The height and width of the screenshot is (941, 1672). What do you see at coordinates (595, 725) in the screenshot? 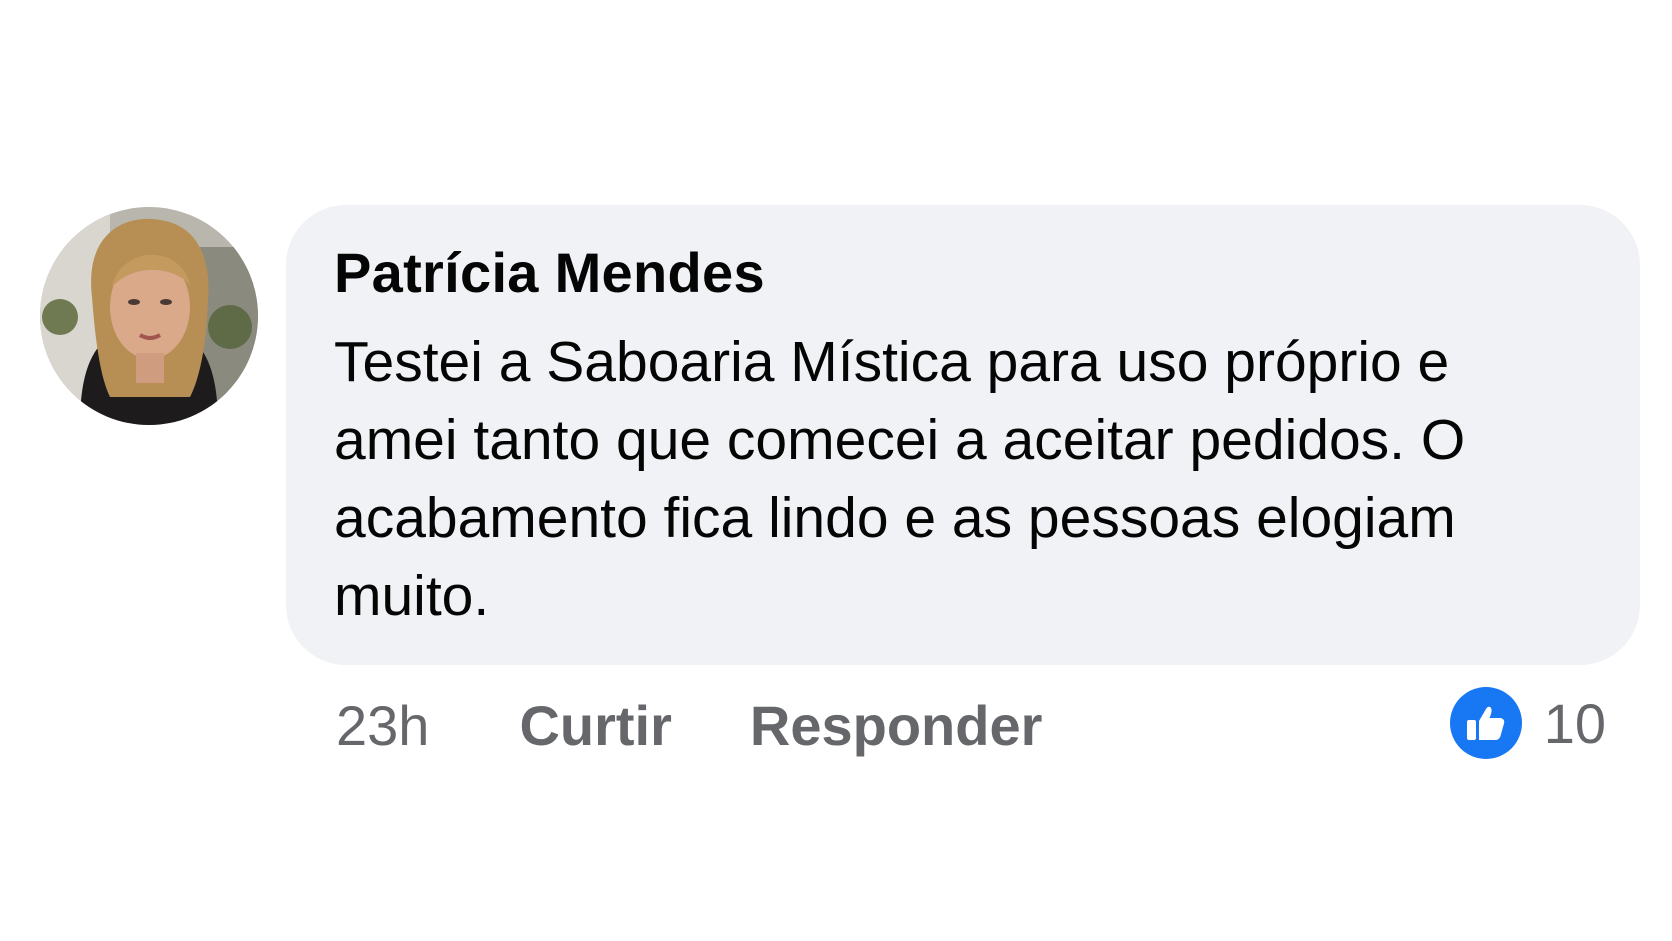
I see `like-button: Curtir` at bounding box center [595, 725].